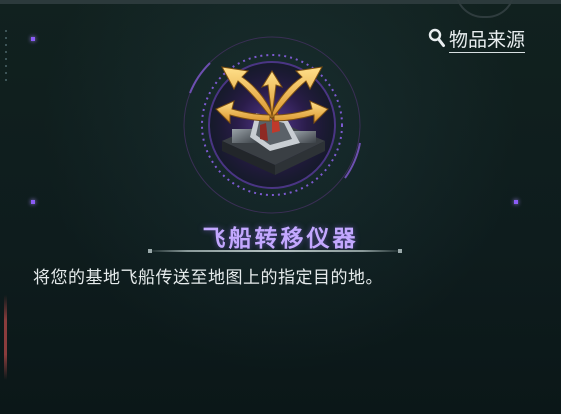 The width and height of the screenshot is (561, 414). Describe the element at coordinates (280, 238) in the screenshot. I see `item-name: 飞船转移仪器` at that location.